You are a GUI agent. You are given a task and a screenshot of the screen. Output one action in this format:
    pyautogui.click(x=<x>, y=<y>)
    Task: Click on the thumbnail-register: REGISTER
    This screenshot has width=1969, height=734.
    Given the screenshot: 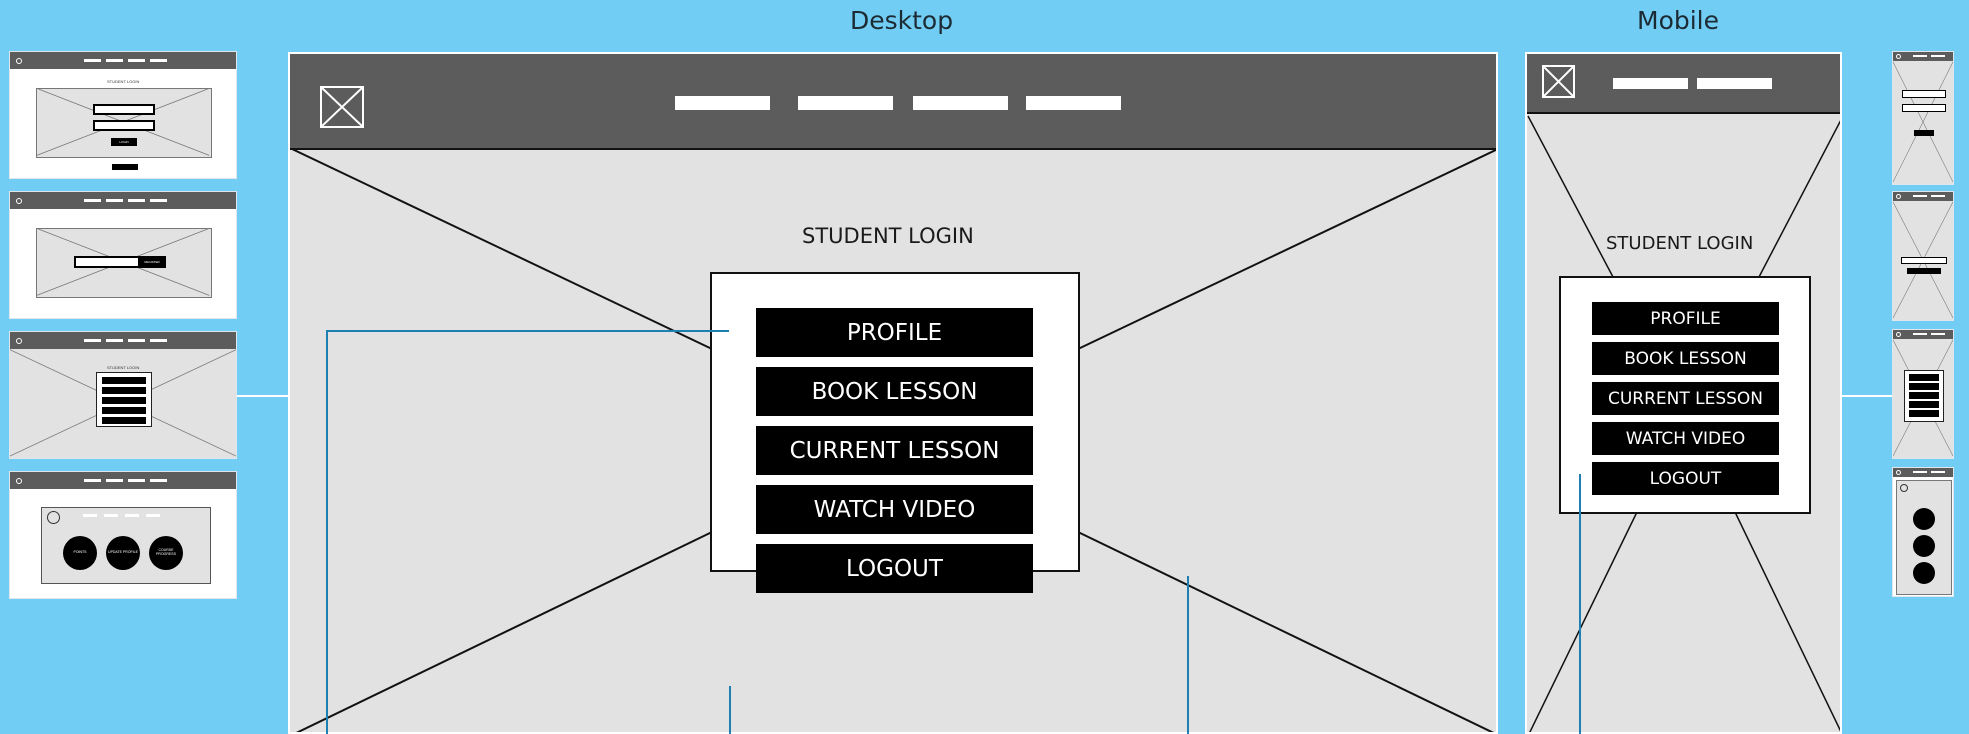 What is the action you would take?
    pyautogui.click(x=123, y=255)
    